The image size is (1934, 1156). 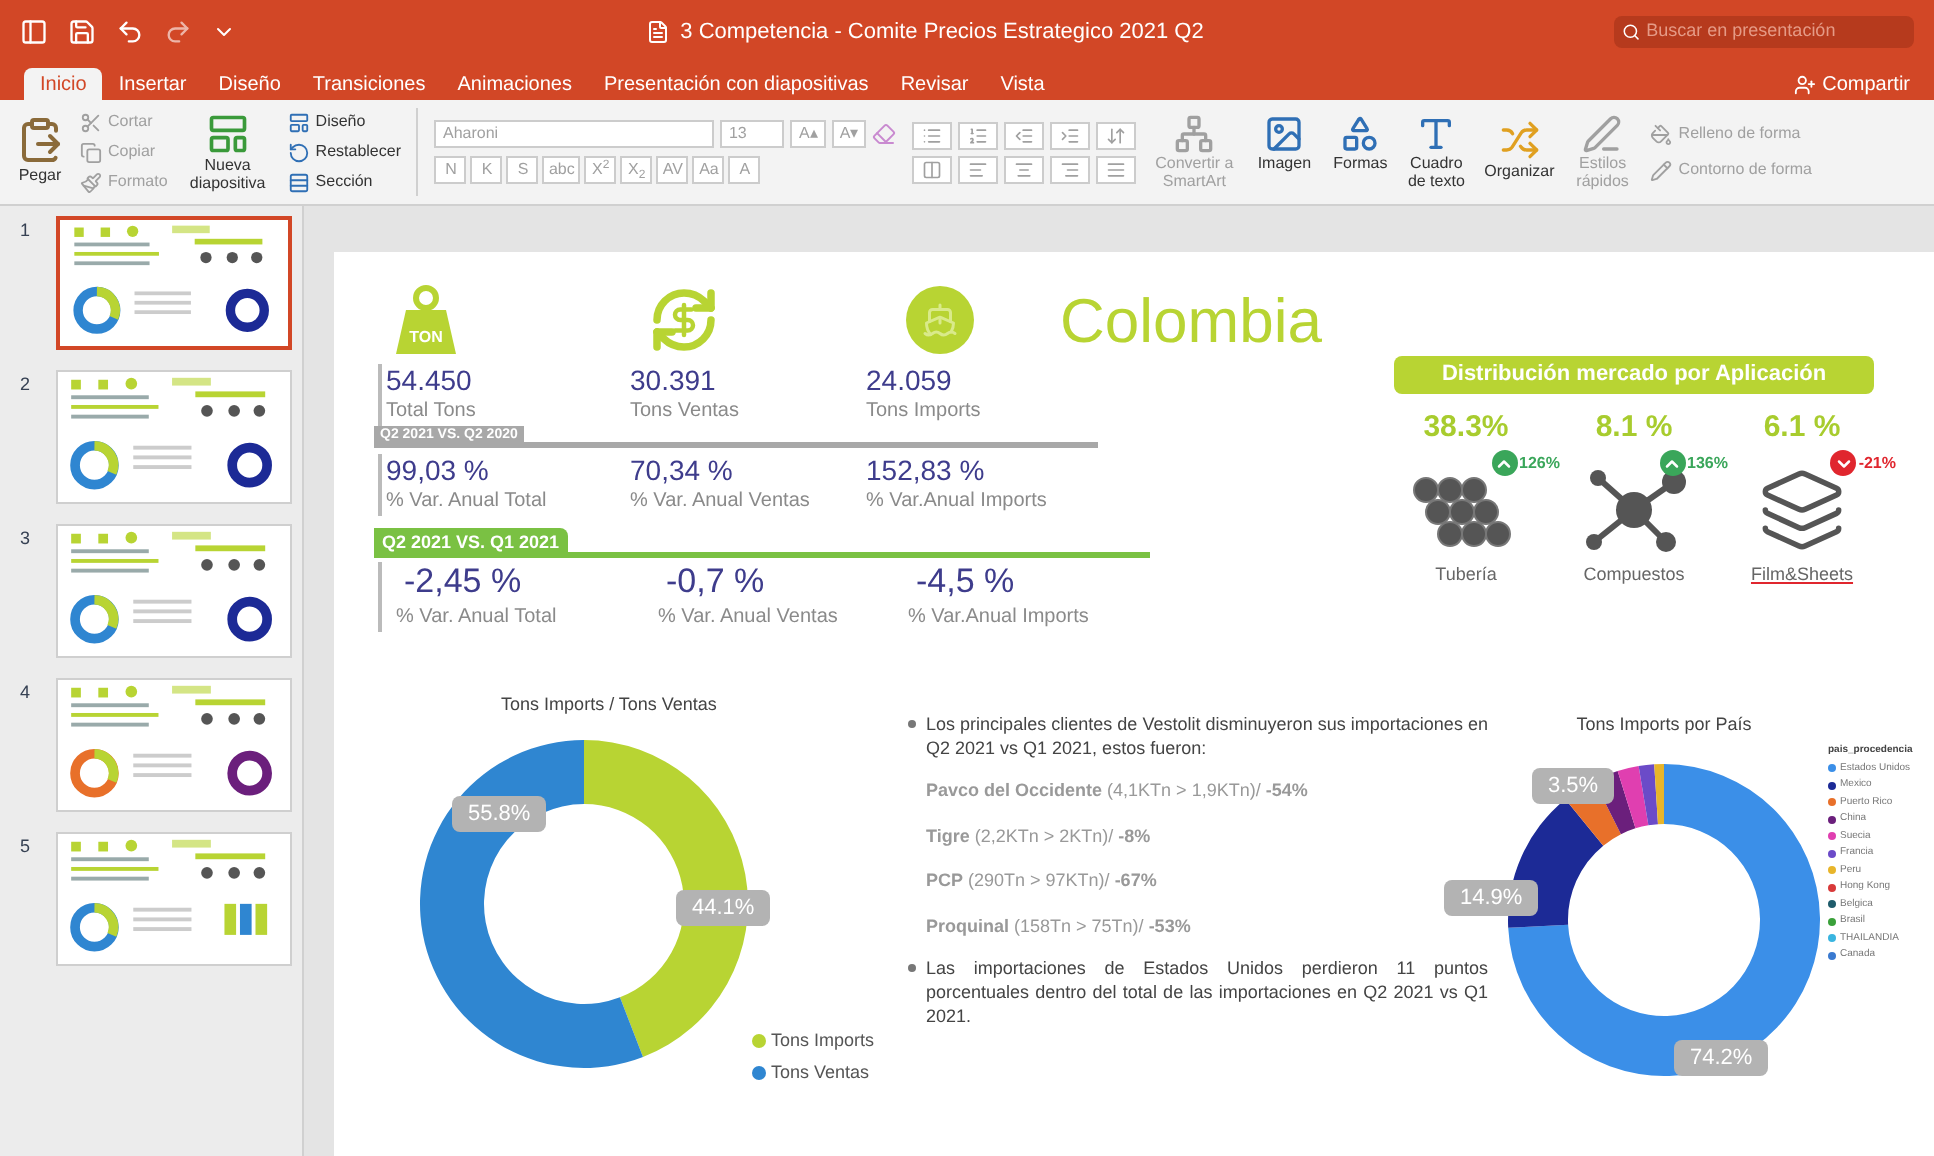 What do you see at coordinates (744, 170) in the screenshot?
I see `format-button: A` at bounding box center [744, 170].